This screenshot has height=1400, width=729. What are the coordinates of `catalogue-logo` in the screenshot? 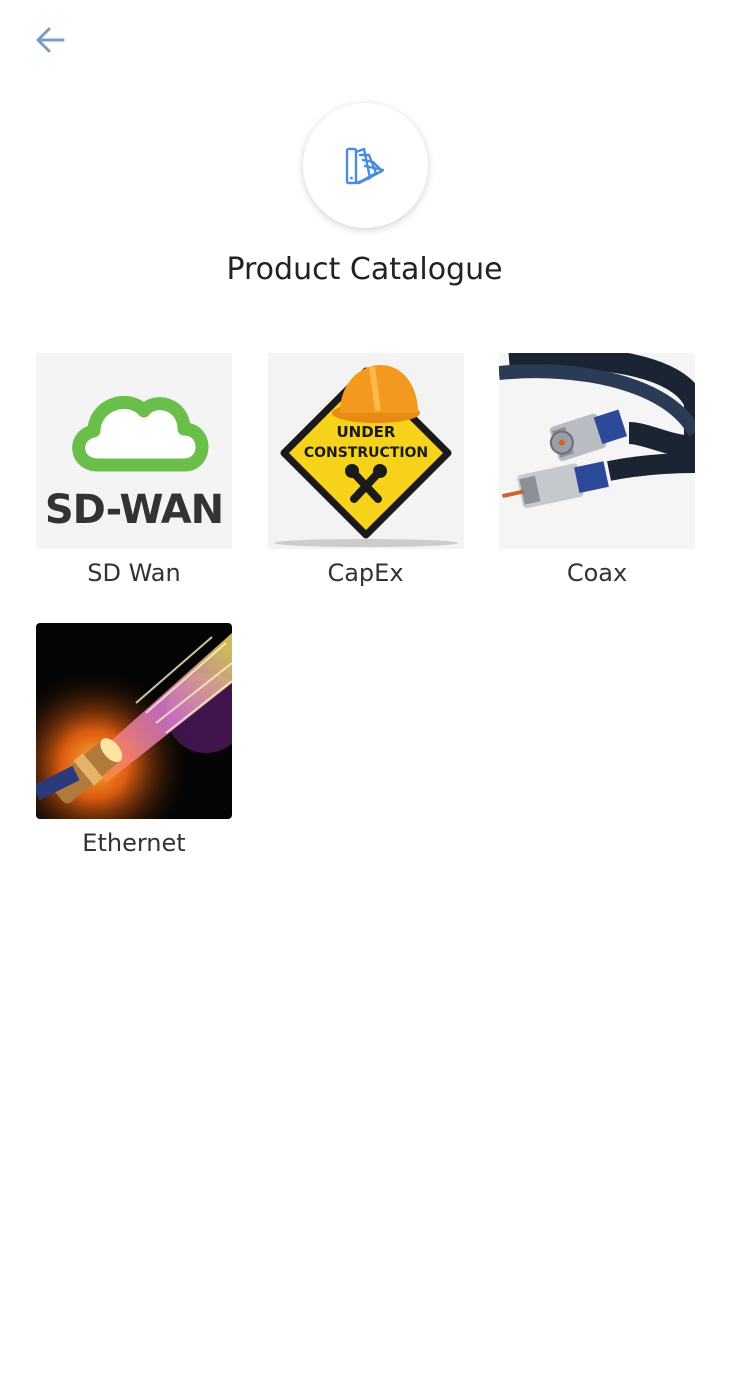 It's located at (365, 165).